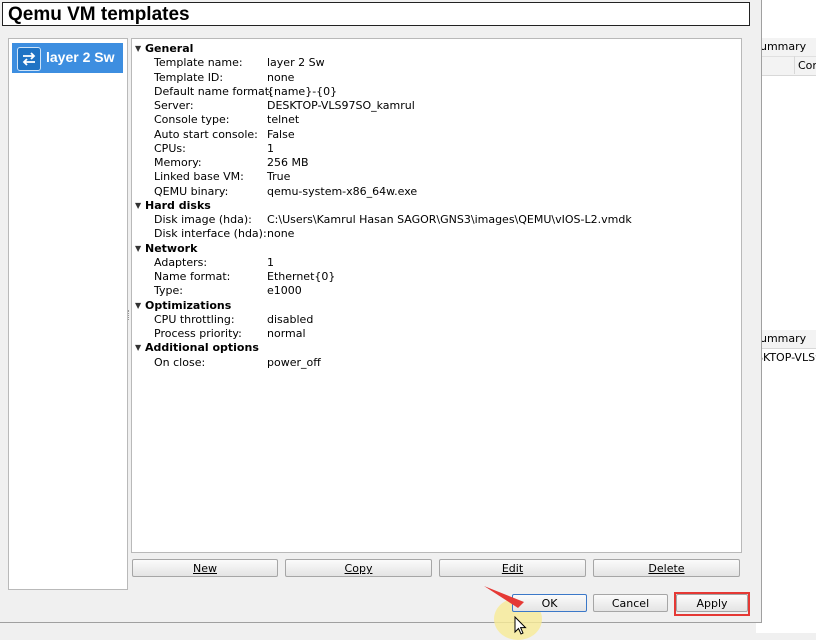 The image size is (816, 640). Describe the element at coordinates (786, 316) in the screenshot. I see `background-window: ummary Con ummary SKTOP-VLS9` at that location.